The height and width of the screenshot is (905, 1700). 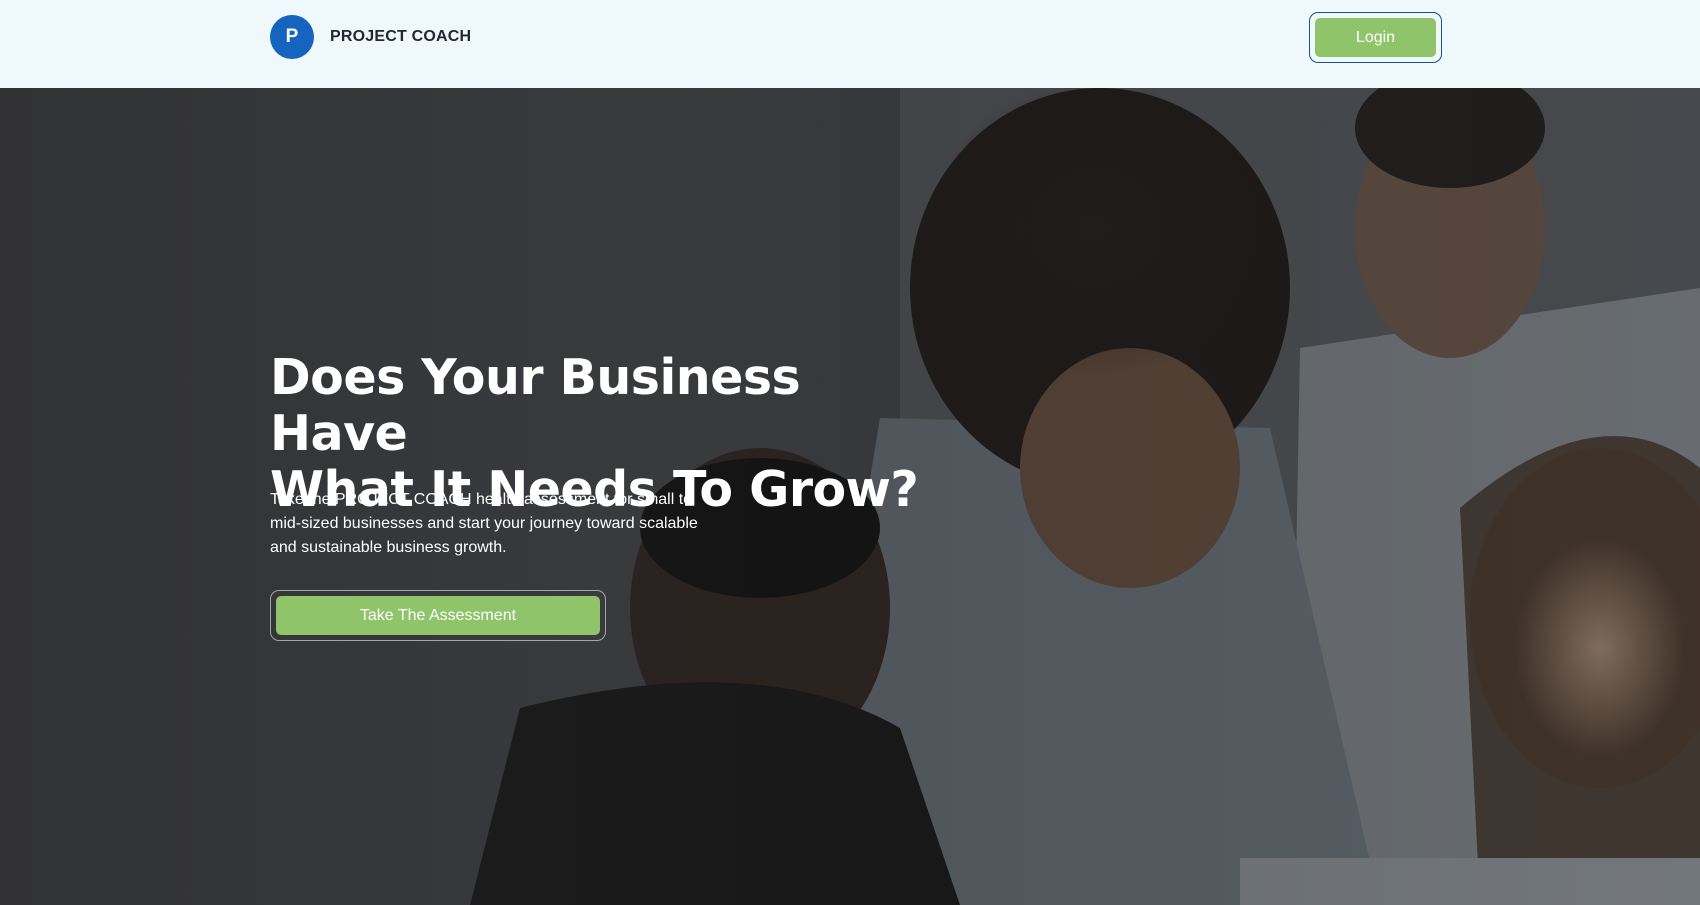 I want to click on login-button-frame: Login, so click(x=1375, y=37).